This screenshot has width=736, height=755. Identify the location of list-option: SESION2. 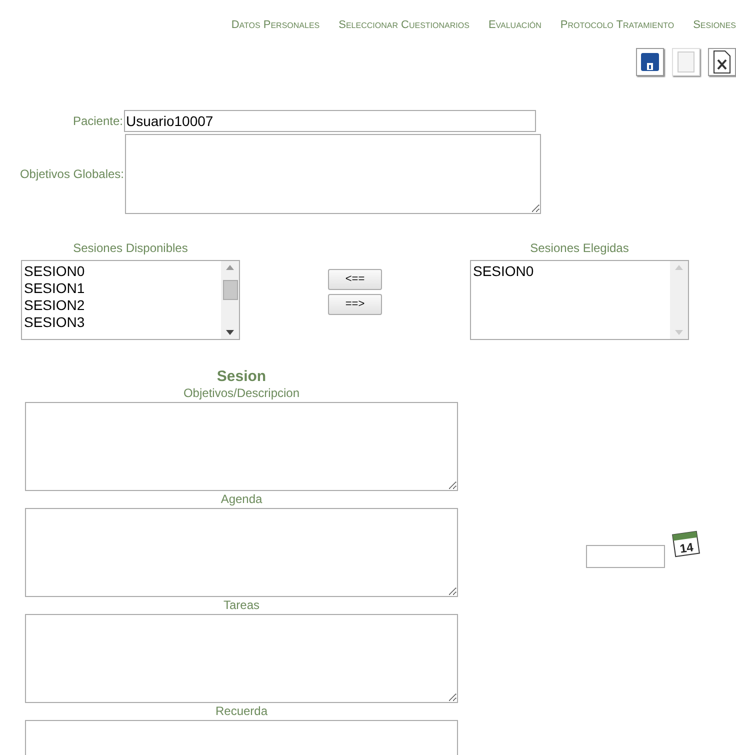
(122, 305).